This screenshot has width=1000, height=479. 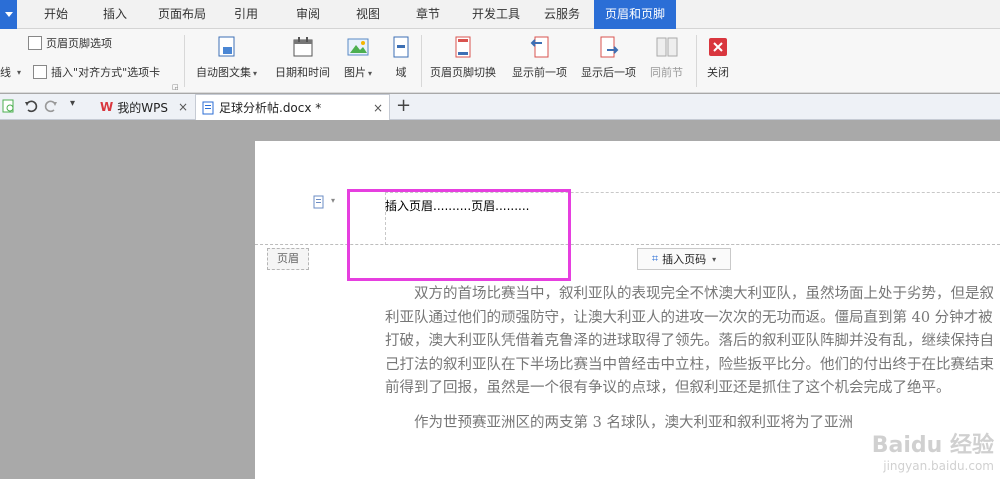 What do you see at coordinates (56, 14) in the screenshot?
I see `tab-start: 开始` at bounding box center [56, 14].